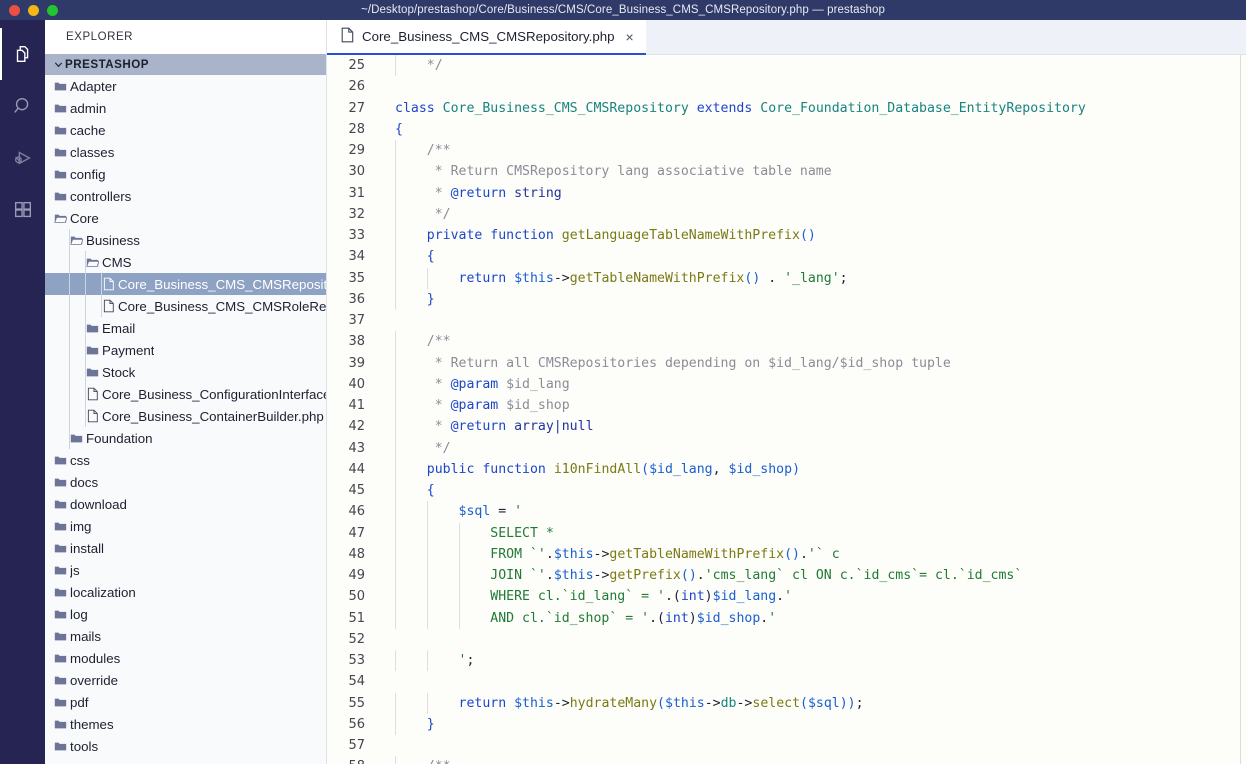 The height and width of the screenshot is (764, 1246). What do you see at coordinates (185, 218) in the screenshot?
I see `tree-folder-row: Core` at bounding box center [185, 218].